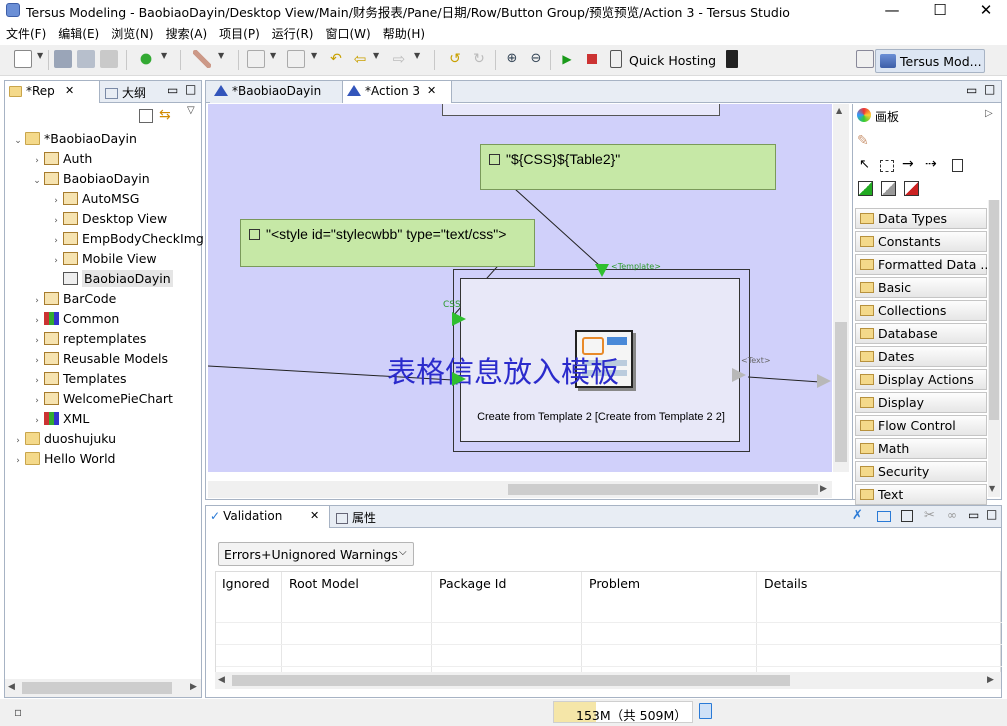 The image size is (1007, 726). I want to click on menu-file: 文件(F), so click(26, 33).